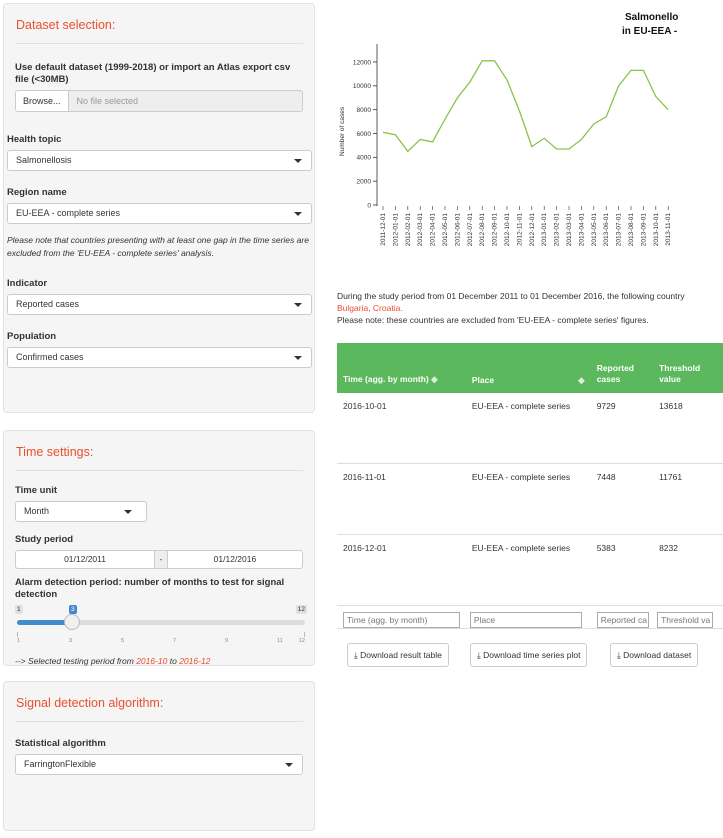  I want to click on dataset-panel-title: Dataset selection:, so click(159, 24).